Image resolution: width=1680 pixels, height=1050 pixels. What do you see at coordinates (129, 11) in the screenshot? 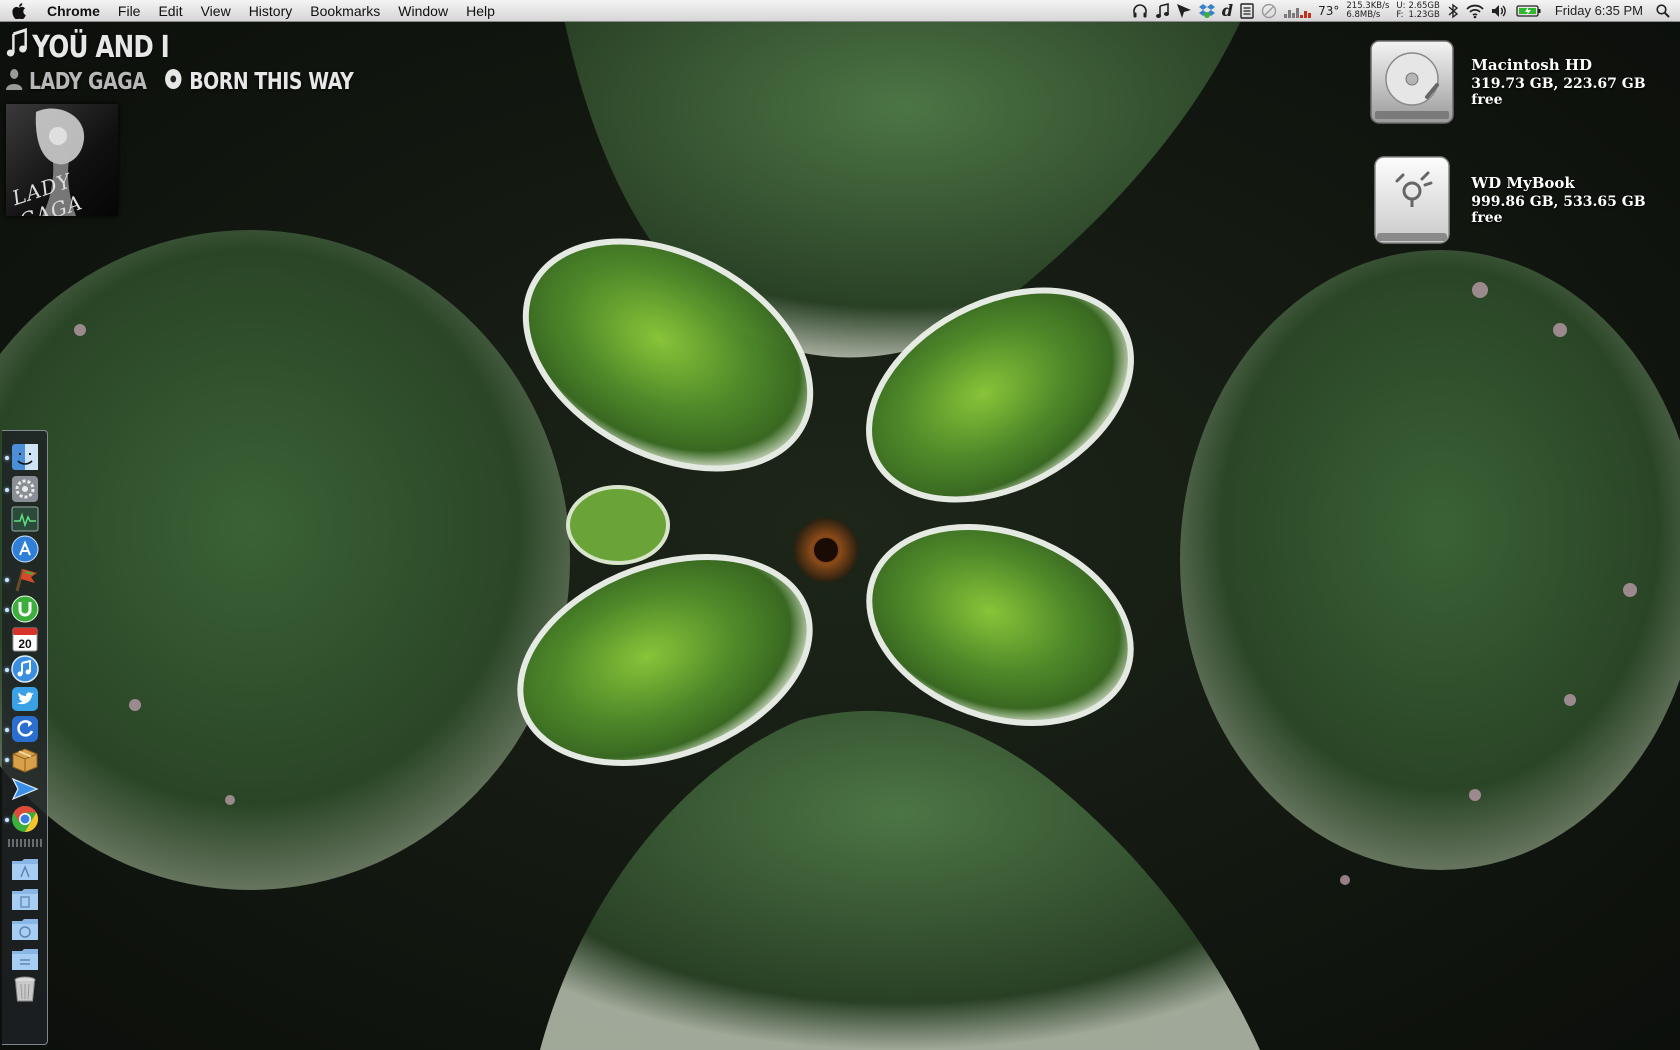
I see `menu-file: File` at bounding box center [129, 11].